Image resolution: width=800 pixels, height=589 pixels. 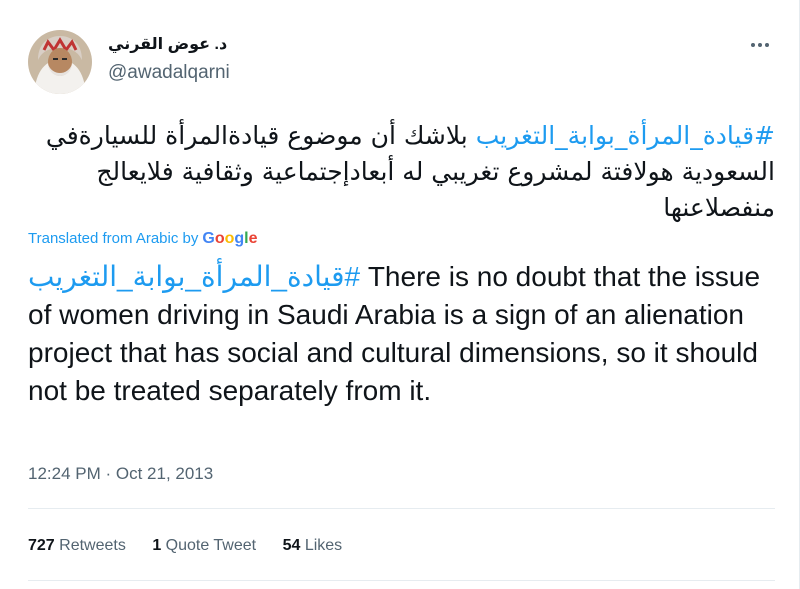 I want to click on engagement-stats: 727 Retweets 1 Quote Tweet 54 Likes, so click(x=196, y=546).